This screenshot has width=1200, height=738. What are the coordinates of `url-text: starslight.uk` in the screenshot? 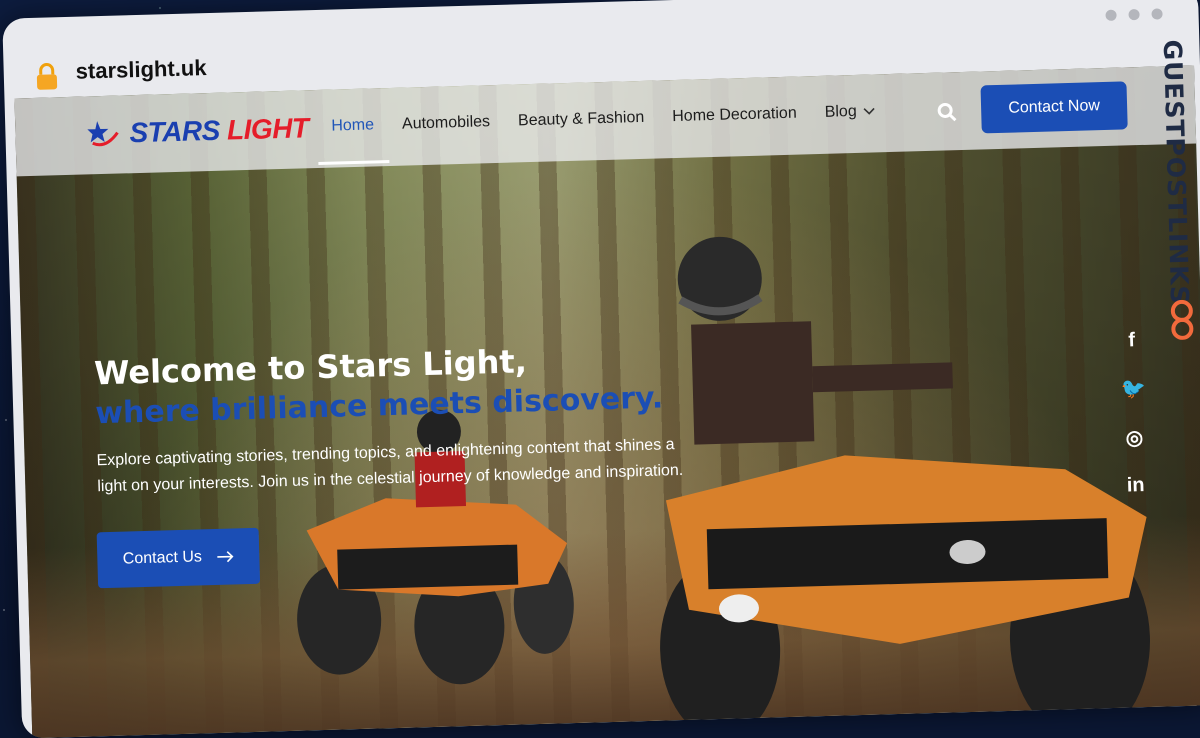 It's located at (140, 70).